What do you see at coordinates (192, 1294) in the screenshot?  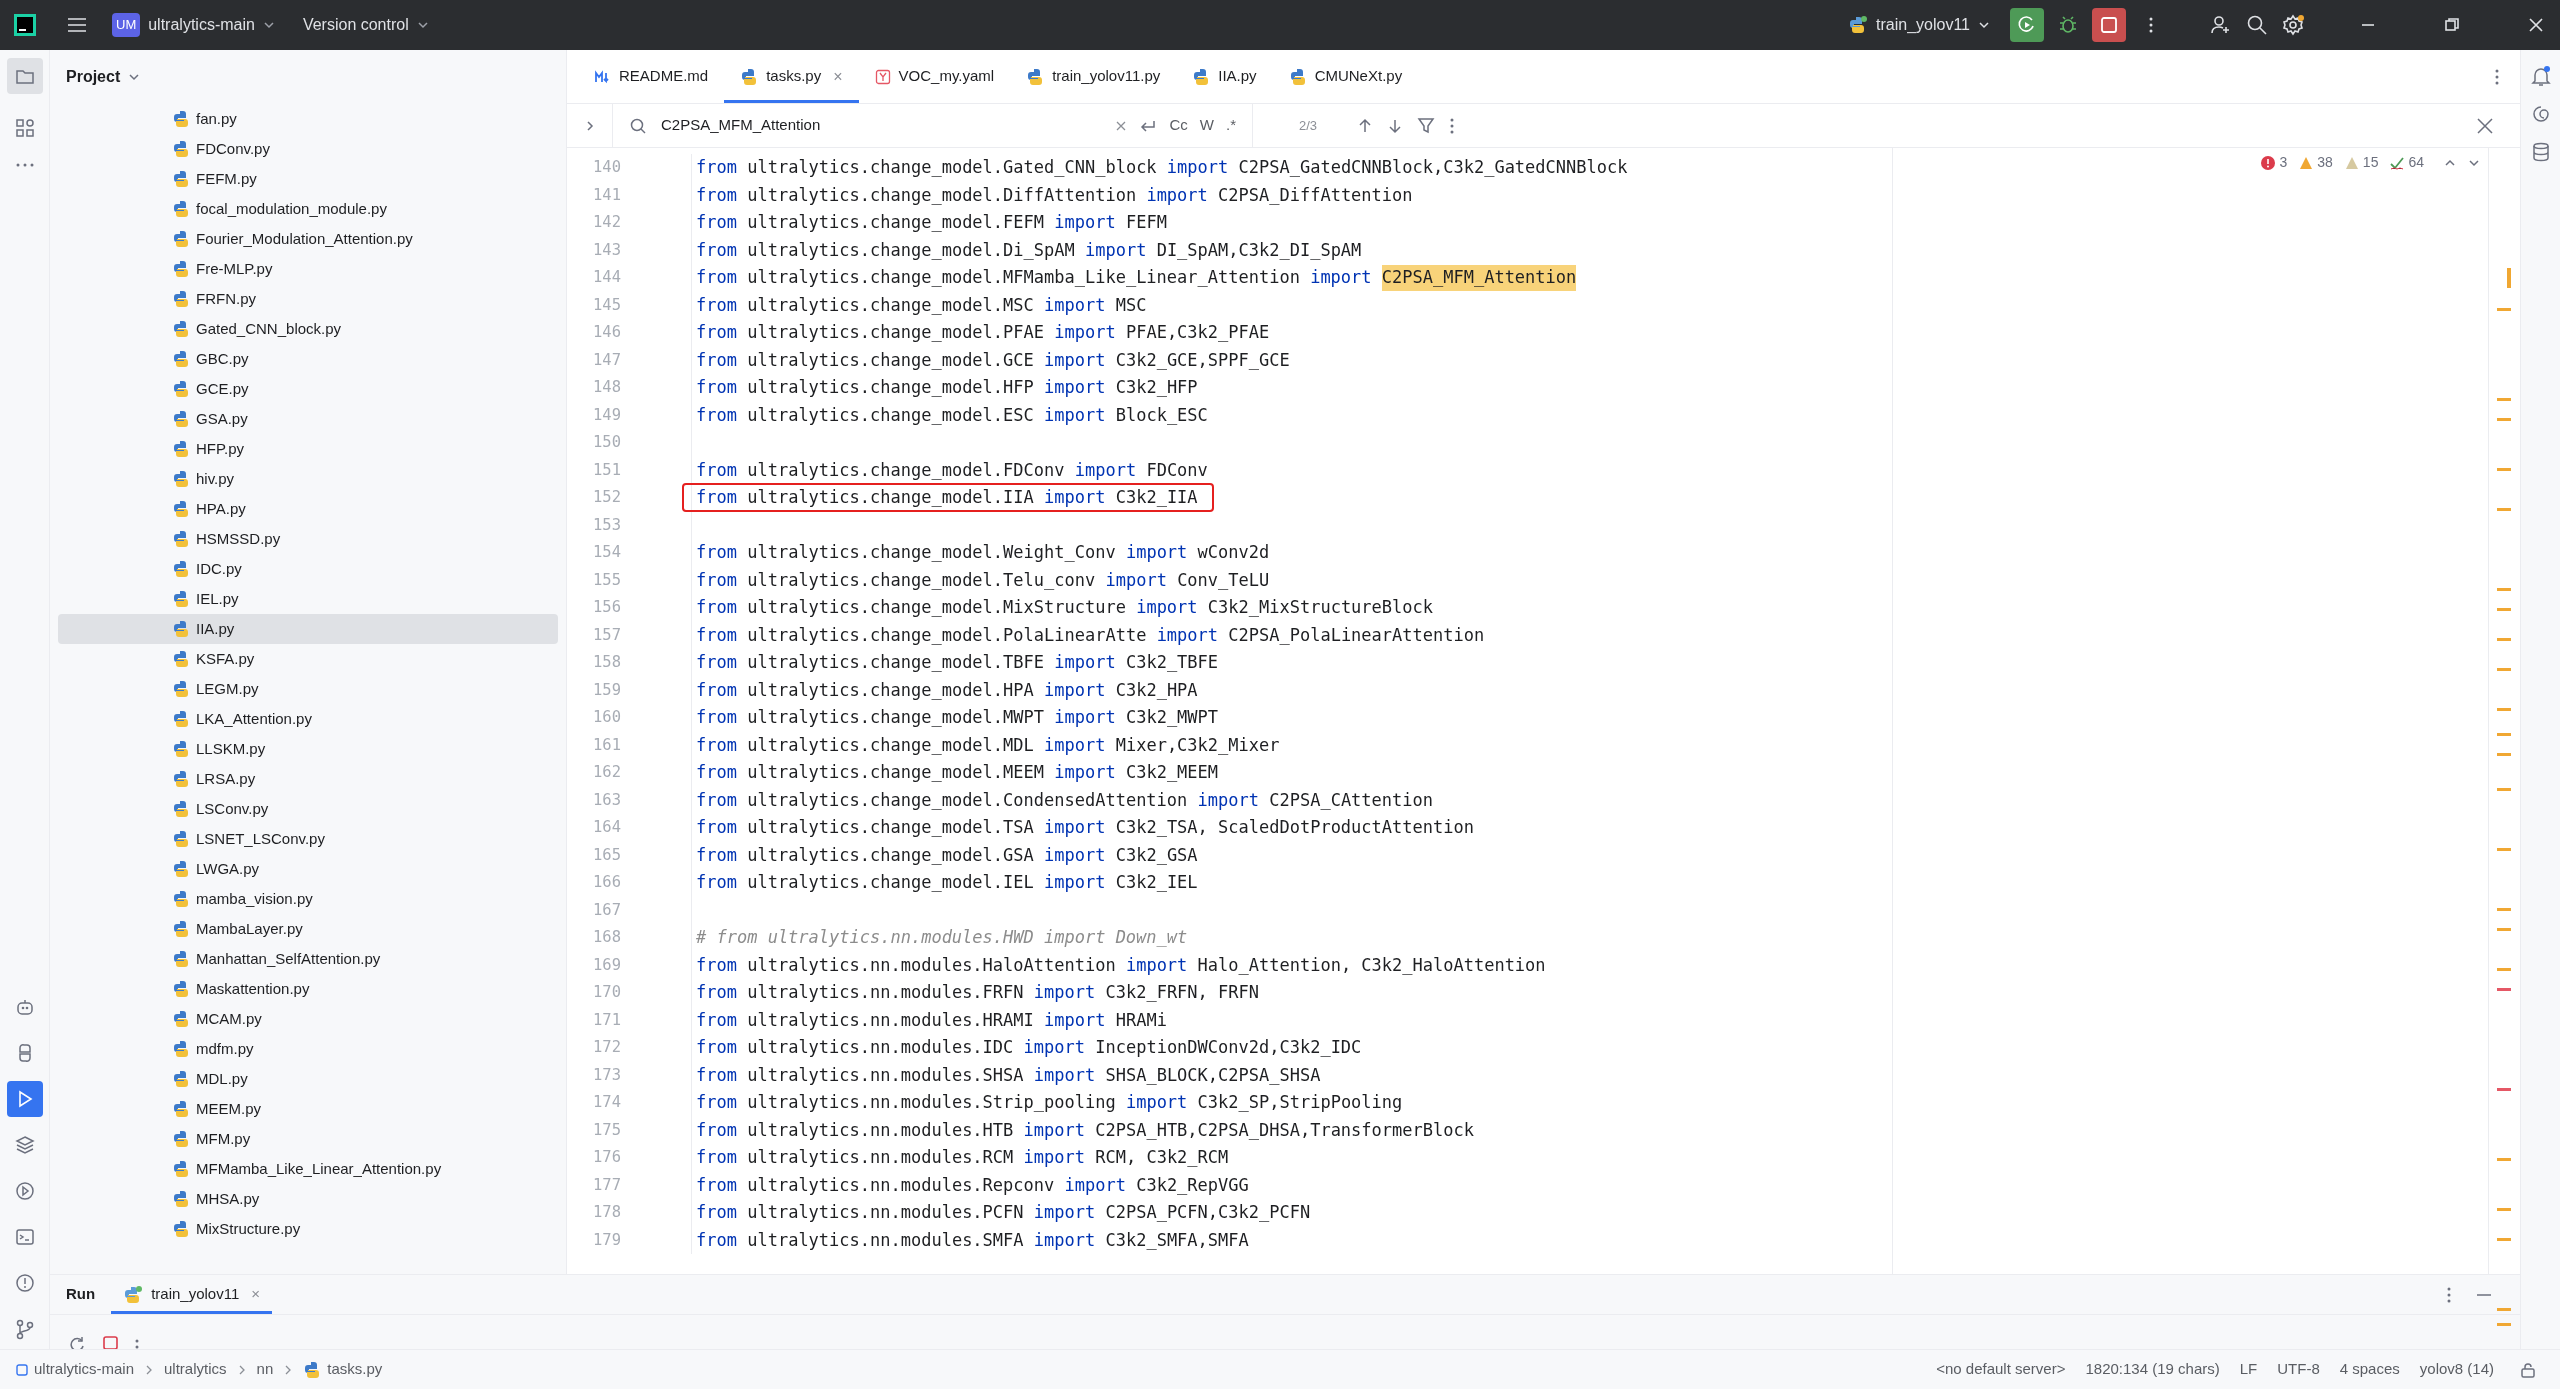 I see `run-tab: train_yolov11 ×` at bounding box center [192, 1294].